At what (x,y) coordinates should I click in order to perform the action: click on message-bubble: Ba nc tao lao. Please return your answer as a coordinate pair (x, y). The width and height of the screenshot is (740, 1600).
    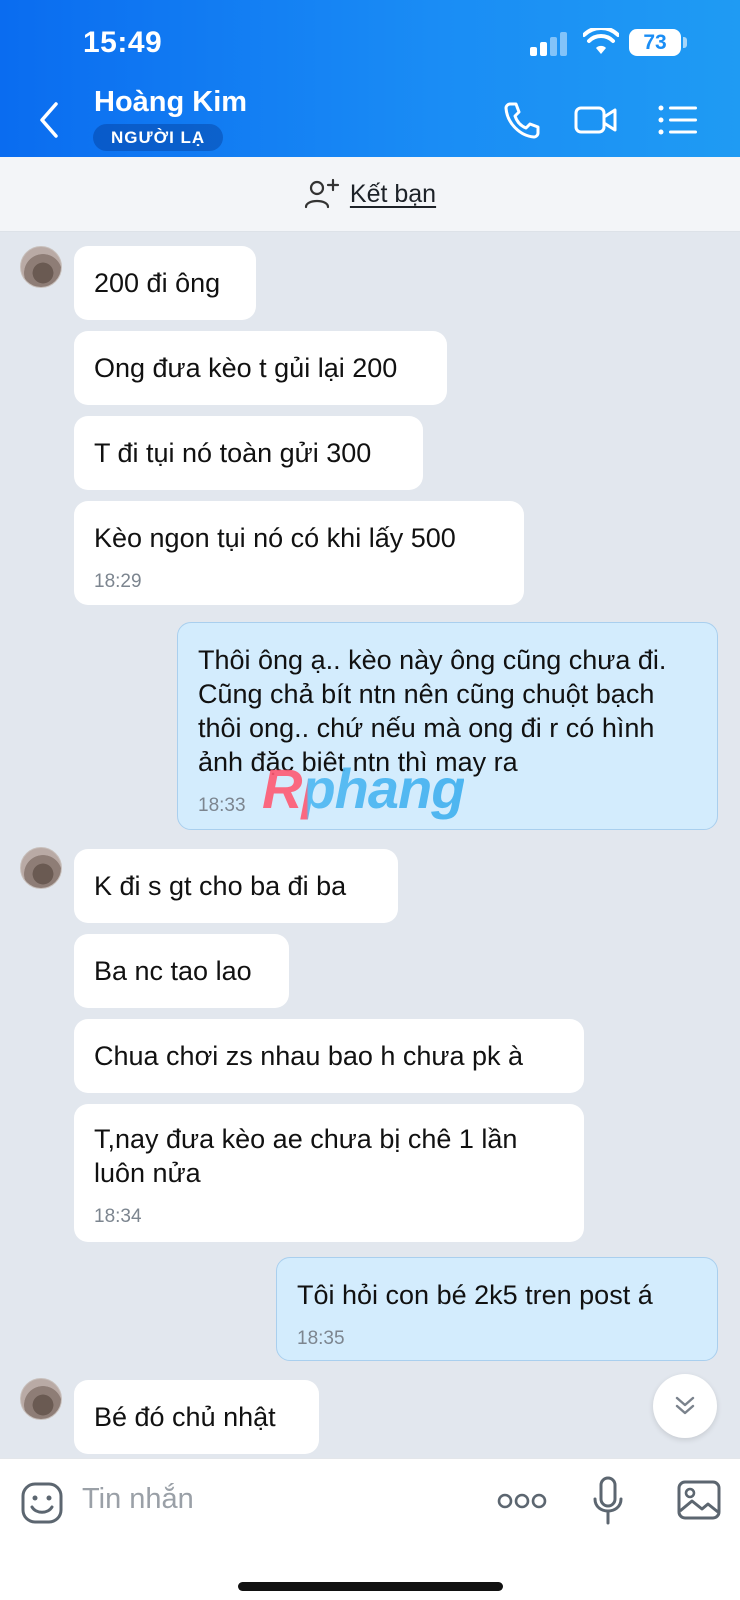
    Looking at the image, I should click on (181, 971).